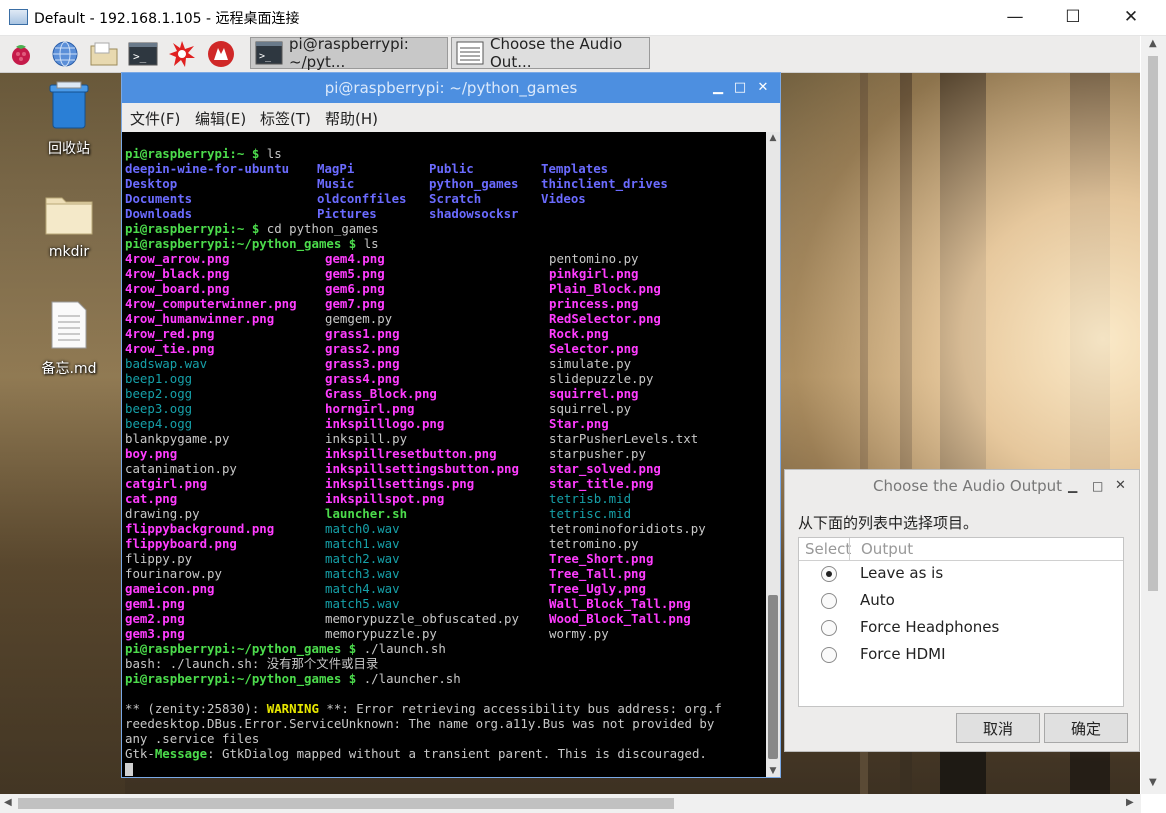 The width and height of the screenshot is (1166, 813). What do you see at coordinates (445, 288) in the screenshot?
I see `terminal-line: 4row_board.png gem6.png Plain_Block.png` at bounding box center [445, 288].